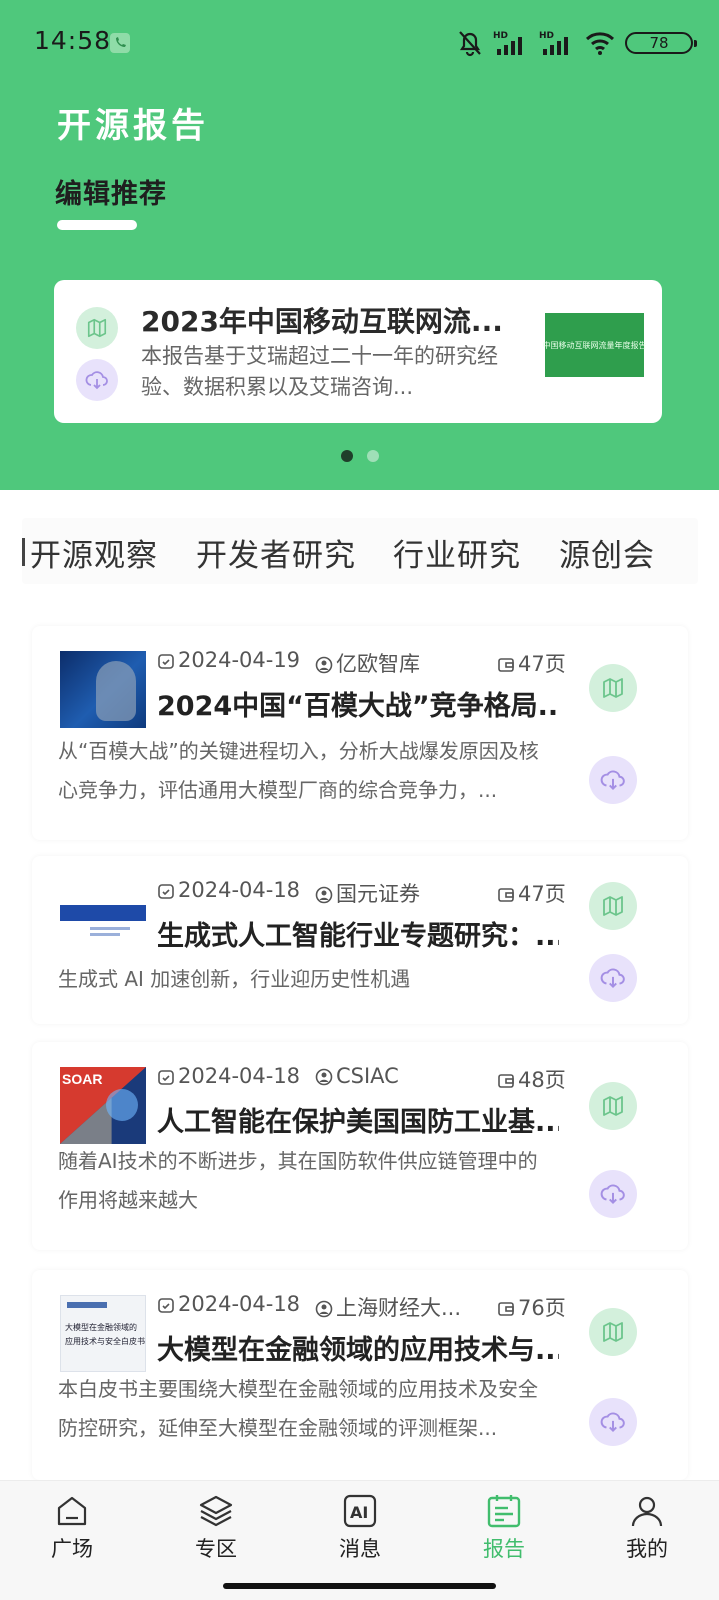 The image size is (719, 1600). I want to click on report-date-text: 2024-04-19, so click(239, 660).